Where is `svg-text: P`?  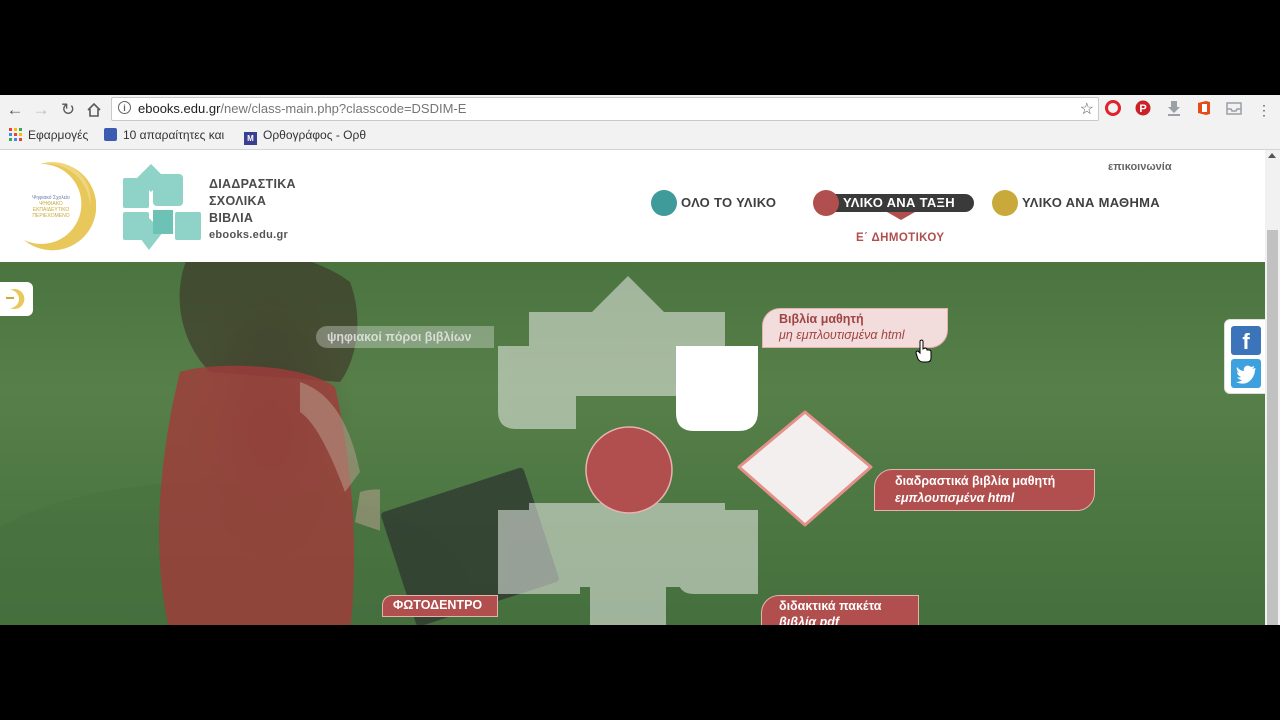 svg-text: P is located at coordinates (1142, 109).